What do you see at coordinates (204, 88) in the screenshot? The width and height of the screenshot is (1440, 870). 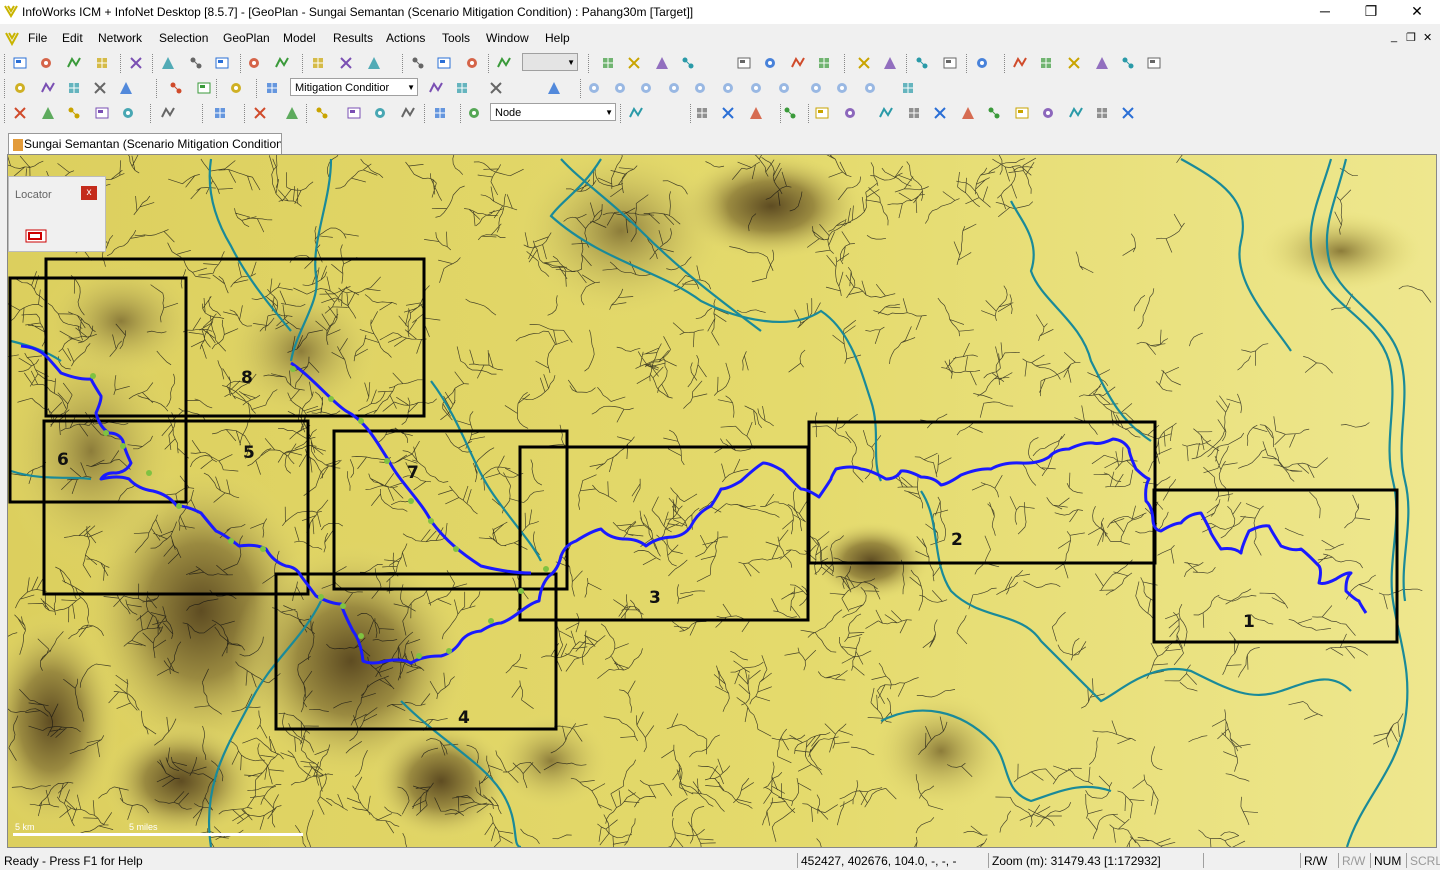 I see `hand-icon` at bounding box center [204, 88].